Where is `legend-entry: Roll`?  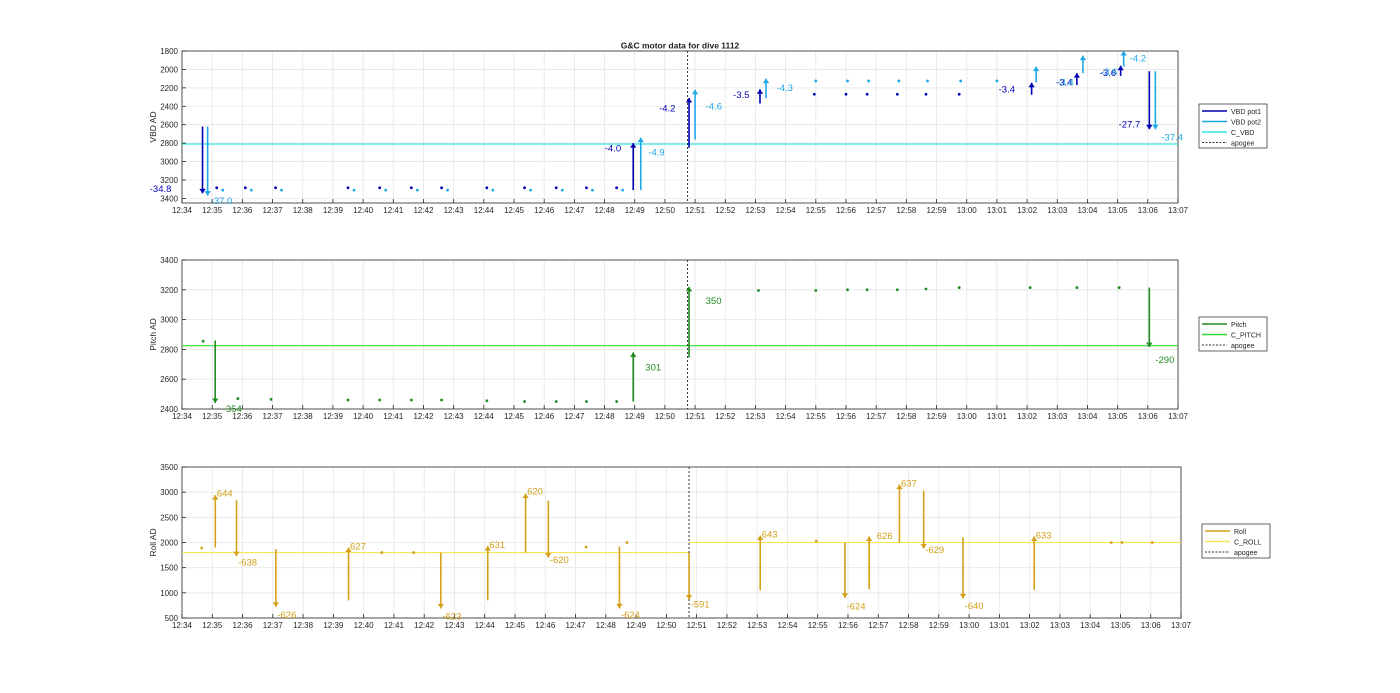
legend-entry: Roll is located at coordinates (1240, 532).